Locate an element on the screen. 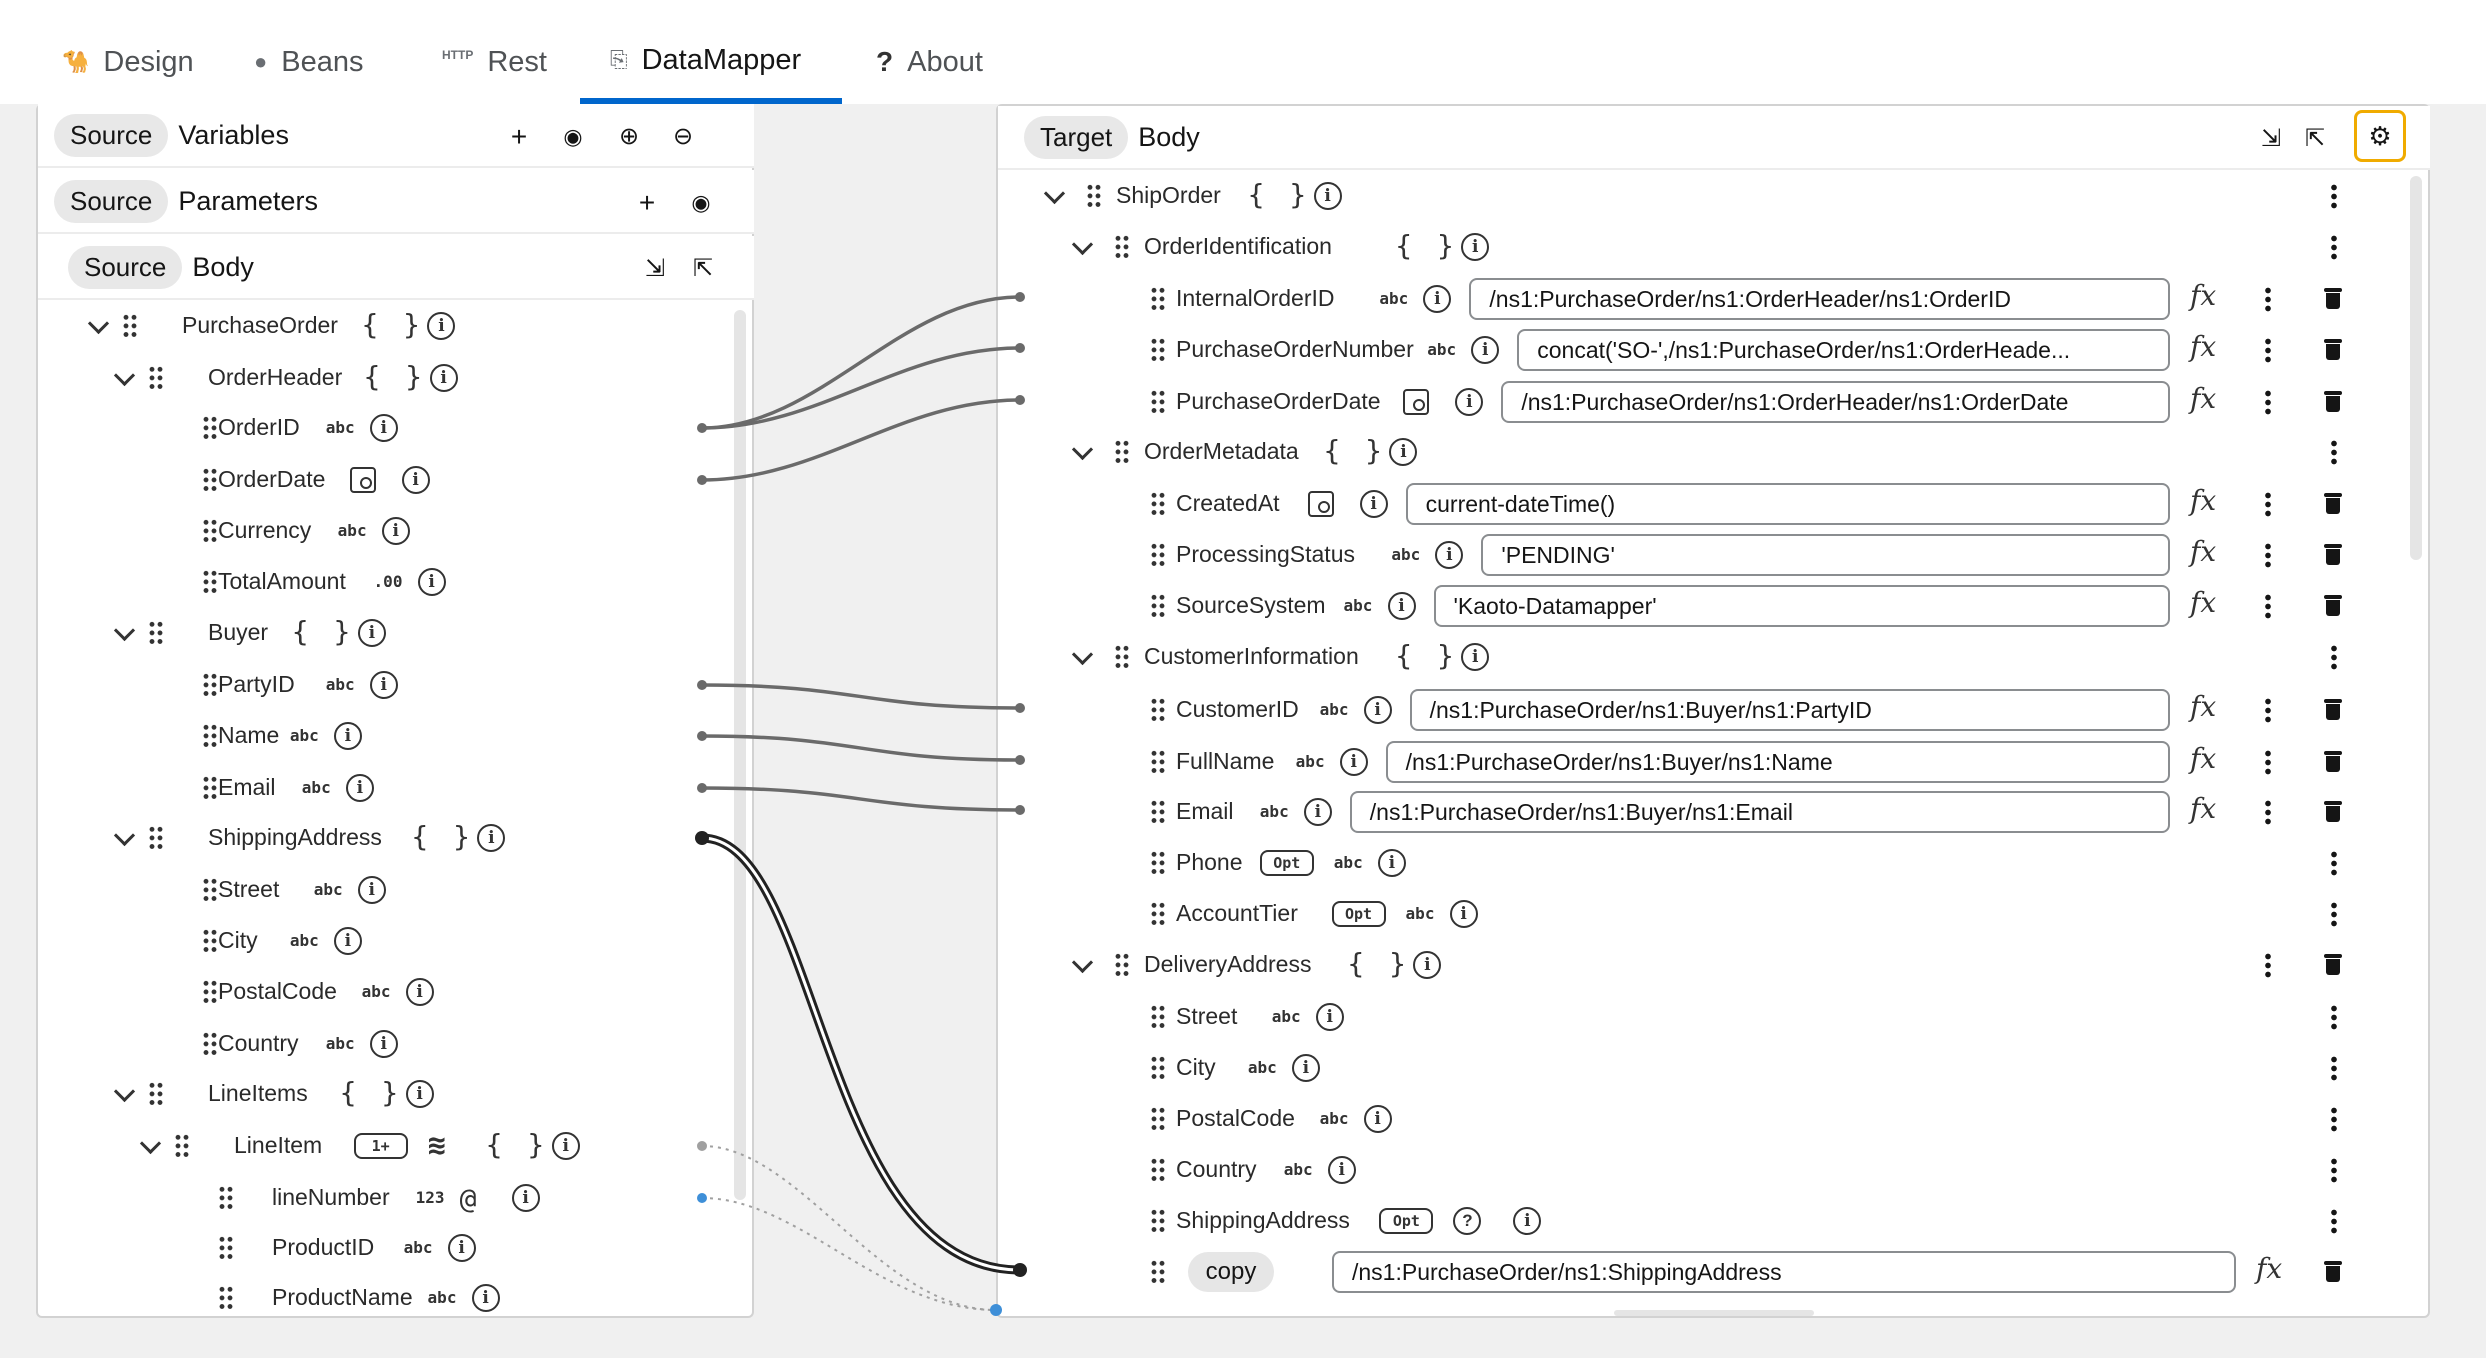  mapping-line-selected is located at coordinates (861, 1054).